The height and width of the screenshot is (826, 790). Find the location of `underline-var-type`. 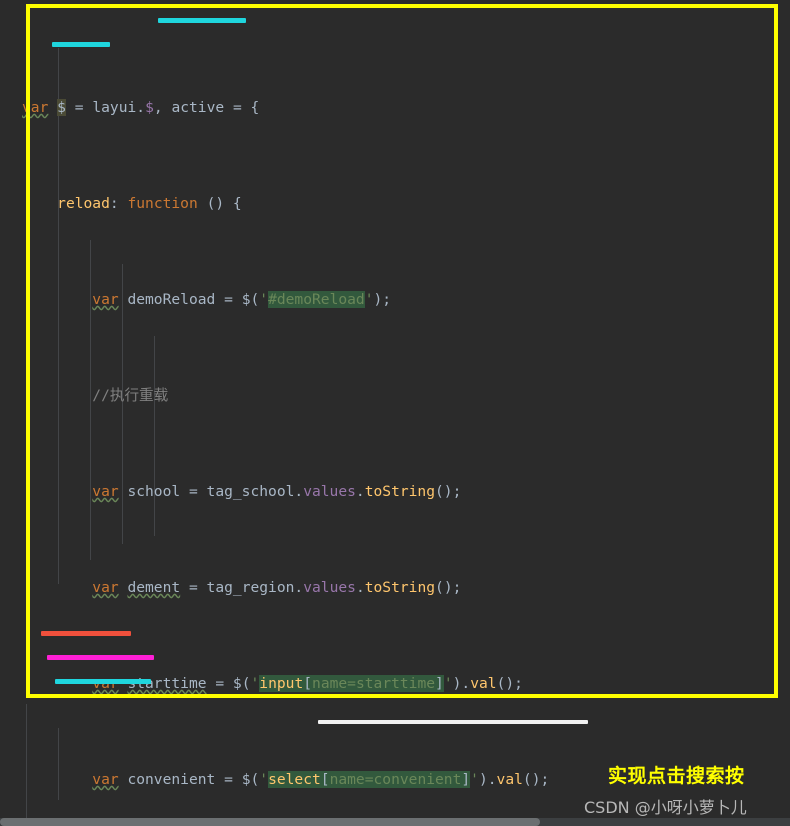

underline-var-type is located at coordinates (100, 657).